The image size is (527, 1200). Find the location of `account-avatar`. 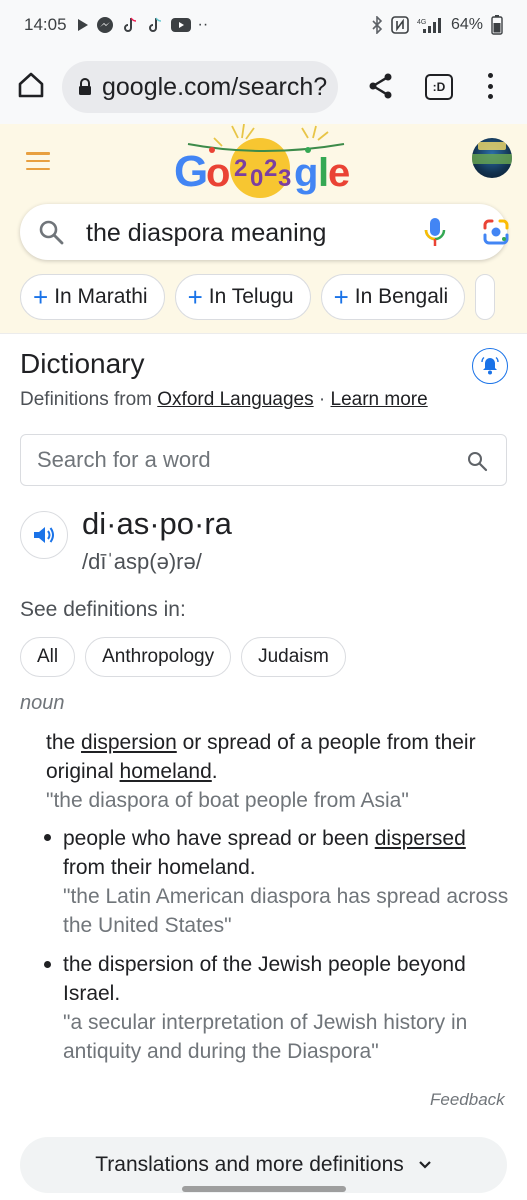

account-avatar is located at coordinates (492, 158).